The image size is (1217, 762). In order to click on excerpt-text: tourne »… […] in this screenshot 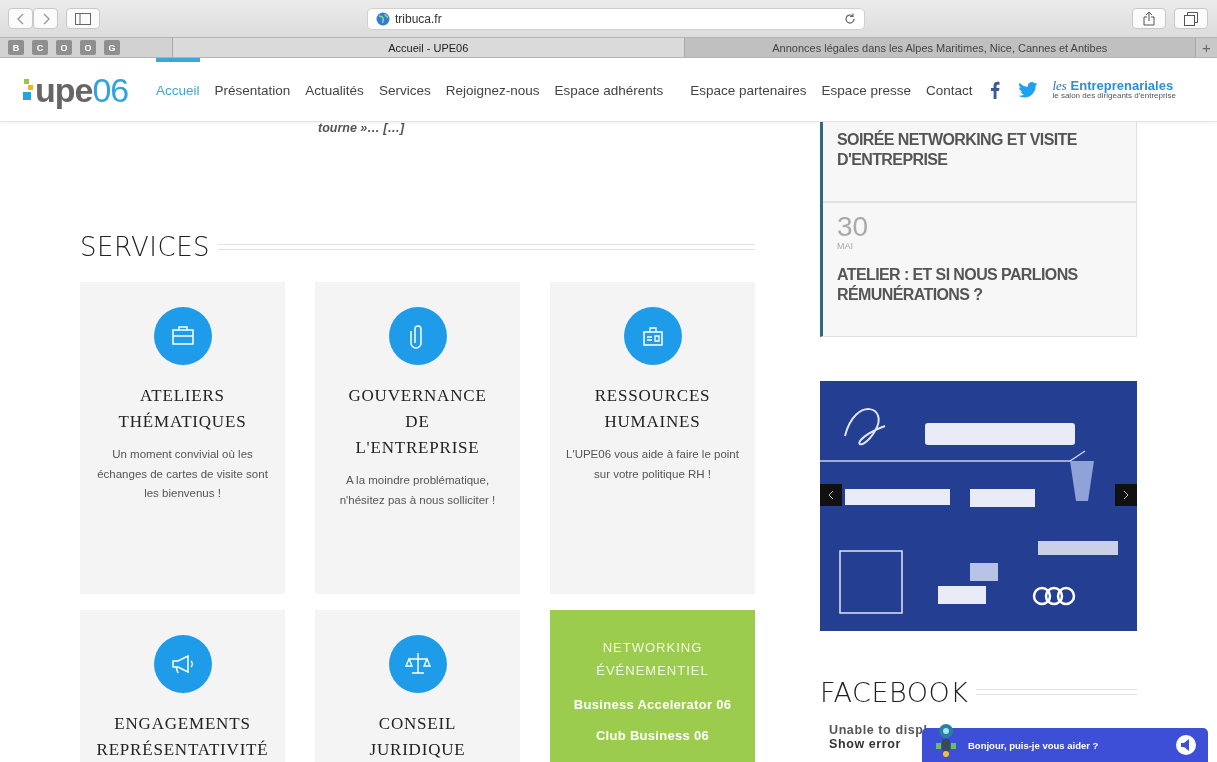, I will do `click(361, 129)`.